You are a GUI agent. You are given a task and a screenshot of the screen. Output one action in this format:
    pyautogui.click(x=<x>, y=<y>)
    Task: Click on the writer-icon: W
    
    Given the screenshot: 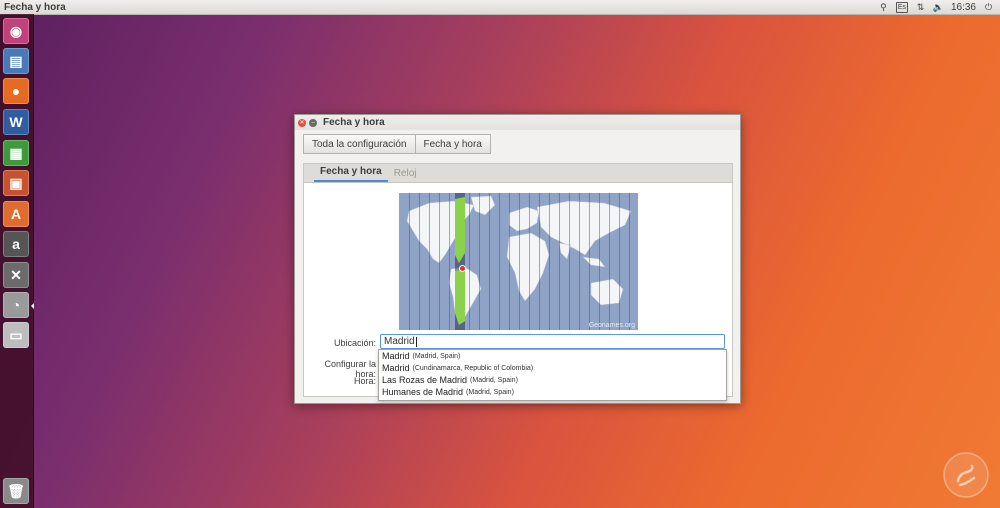 What is the action you would take?
    pyautogui.click(x=16, y=122)
    